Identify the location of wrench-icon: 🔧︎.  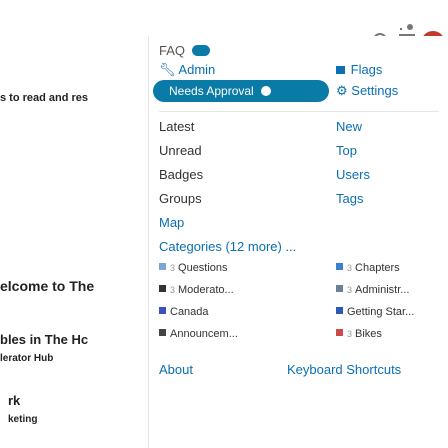
(167, 69).